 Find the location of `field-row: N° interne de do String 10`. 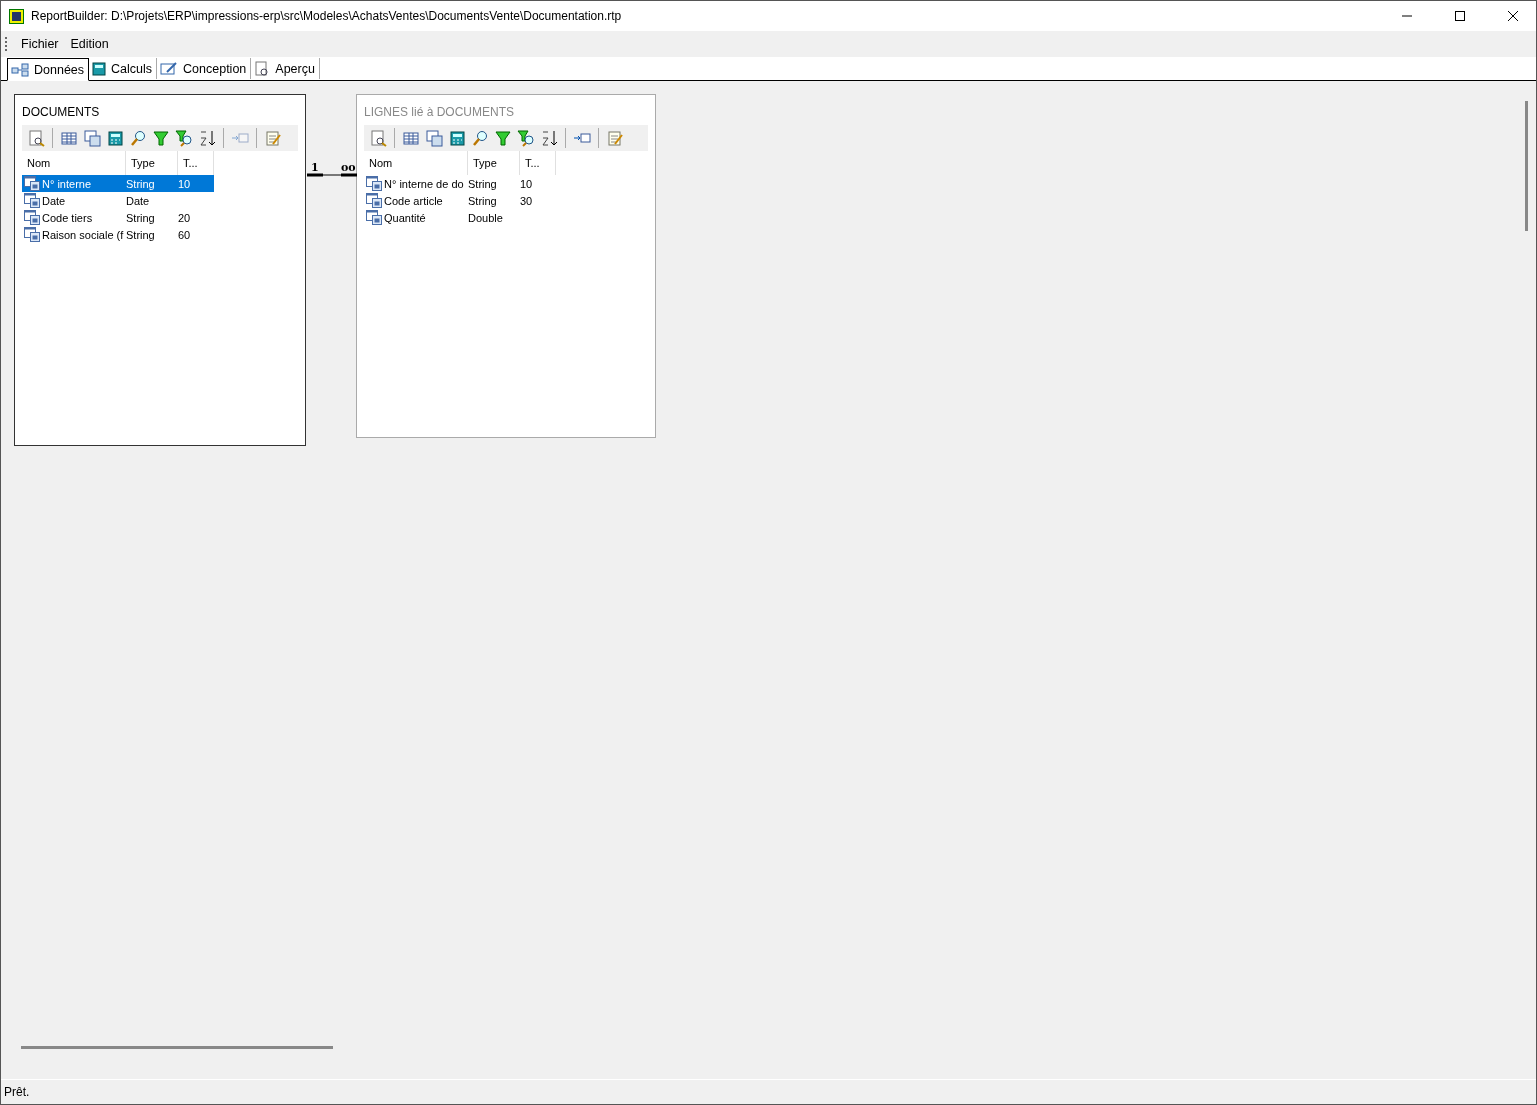

field-row: N° interne de do String 10 is located at coordinates (460, 183).